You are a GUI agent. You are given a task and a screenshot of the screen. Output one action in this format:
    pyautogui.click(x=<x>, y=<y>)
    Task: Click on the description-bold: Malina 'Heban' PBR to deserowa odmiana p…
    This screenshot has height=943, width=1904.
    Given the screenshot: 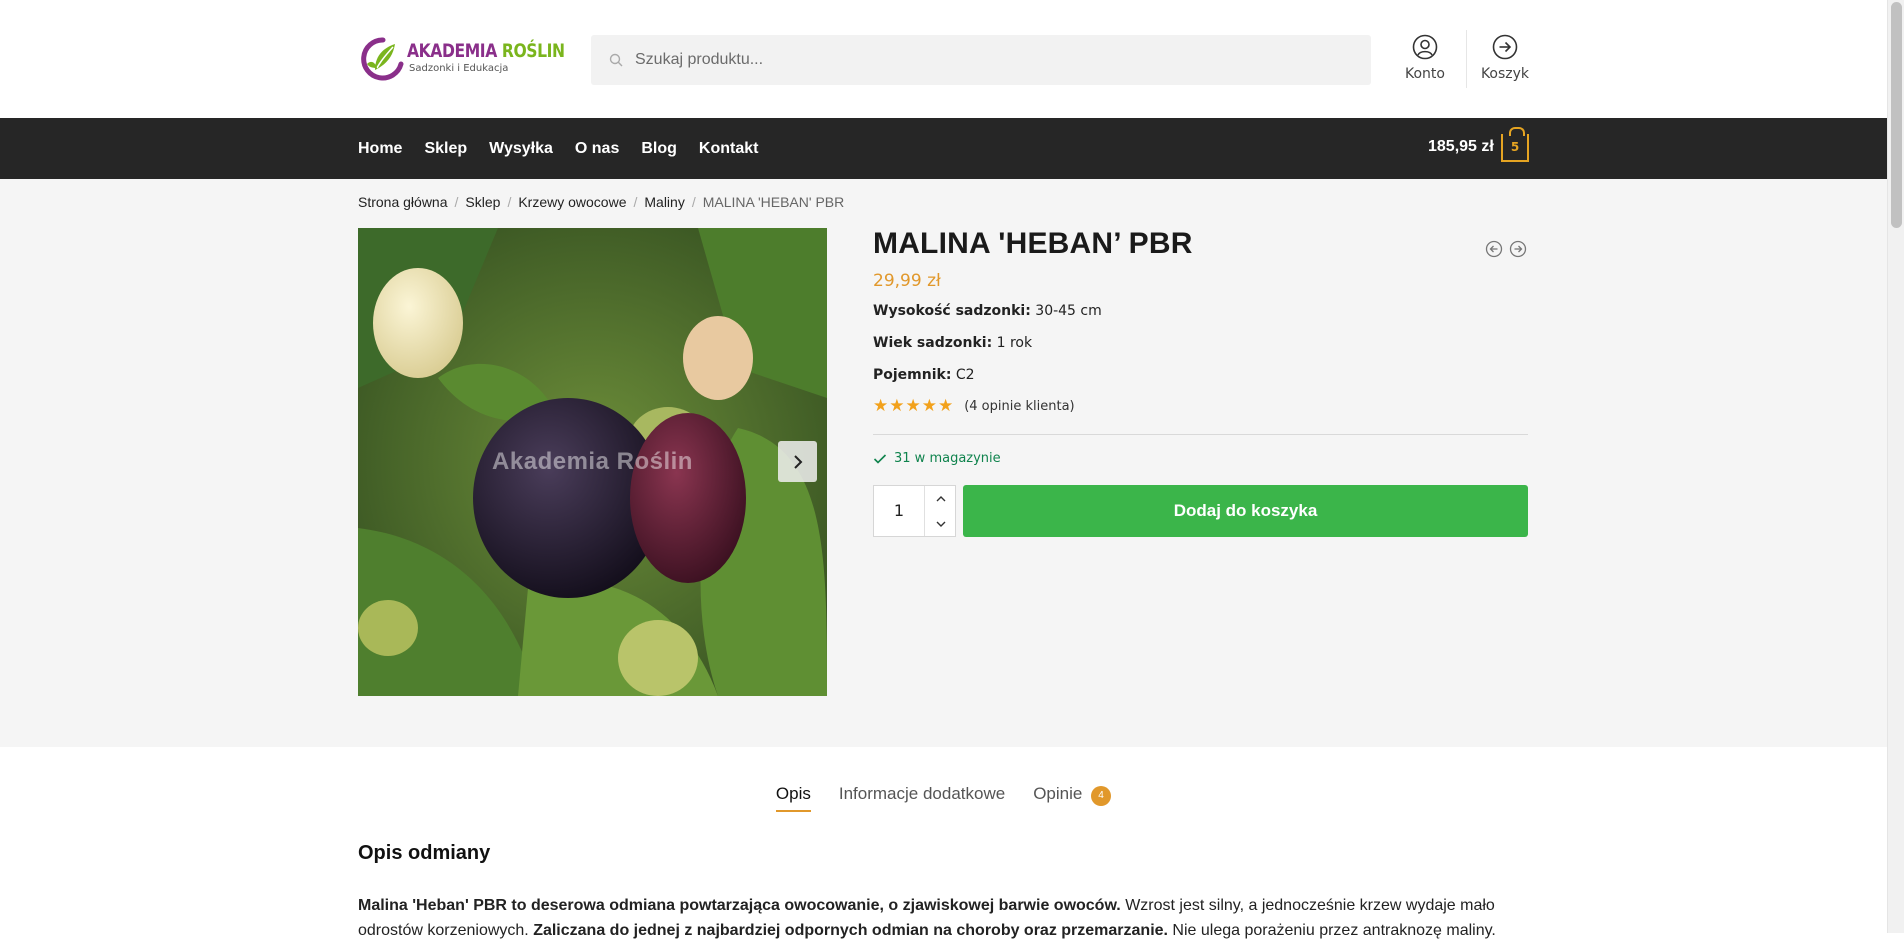 What is the action you would take?
    pyautogui.click(x=739, y=905)
    